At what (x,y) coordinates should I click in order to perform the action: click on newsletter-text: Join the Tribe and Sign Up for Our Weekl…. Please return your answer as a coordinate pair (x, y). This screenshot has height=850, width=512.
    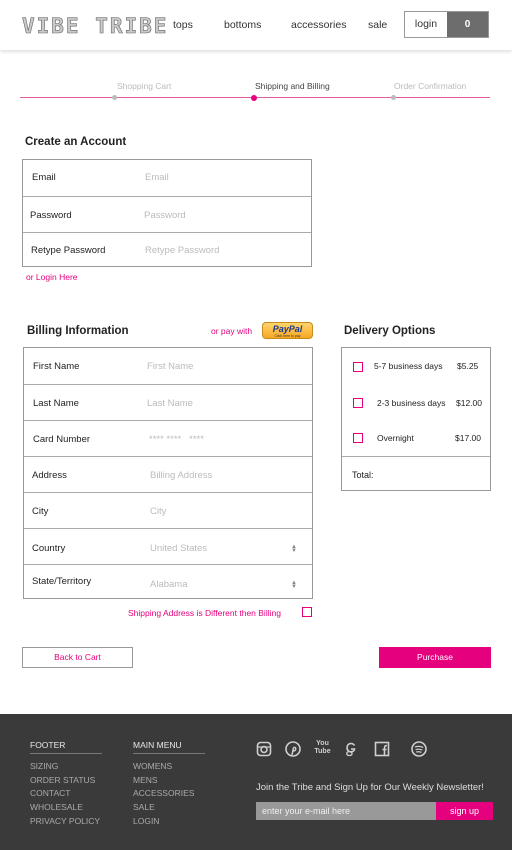
    Looking at the image, I should click on (370, 787).